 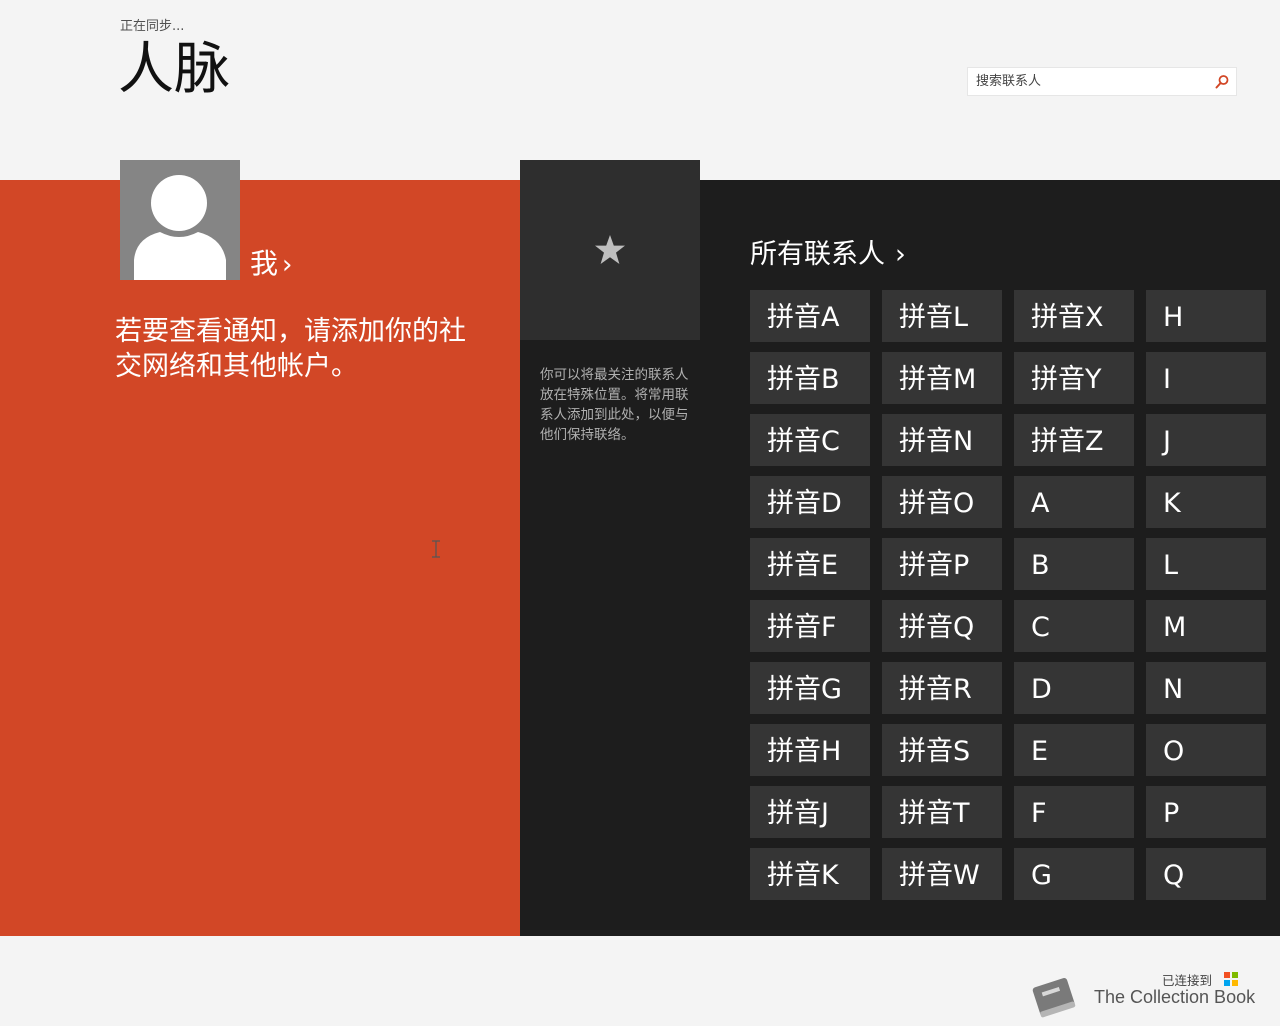 I want to click on index-tile: J, so click(x=1206, y=440).